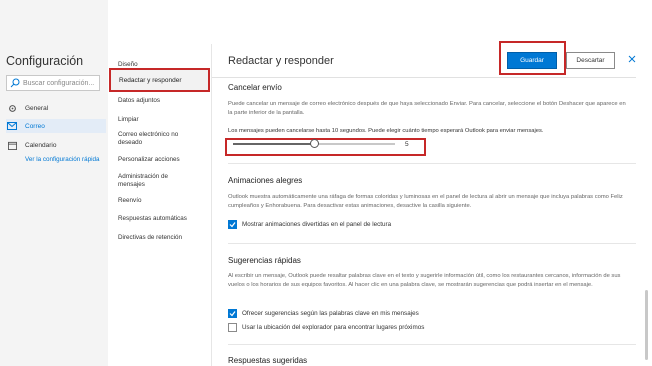  What do you see at coordinates (12, 108) in the screenshot?
I see `gear-icon` at bounding box center [12, 108].